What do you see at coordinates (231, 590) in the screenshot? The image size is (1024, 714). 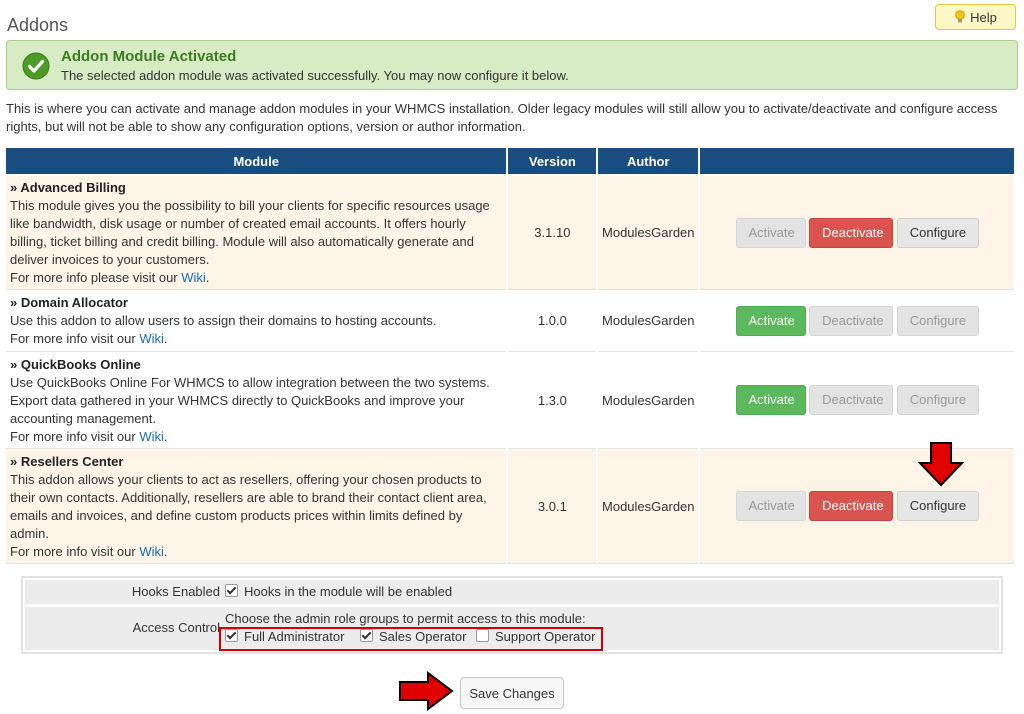 I see `hooks-checkbox` at bounding box center [231, 590].